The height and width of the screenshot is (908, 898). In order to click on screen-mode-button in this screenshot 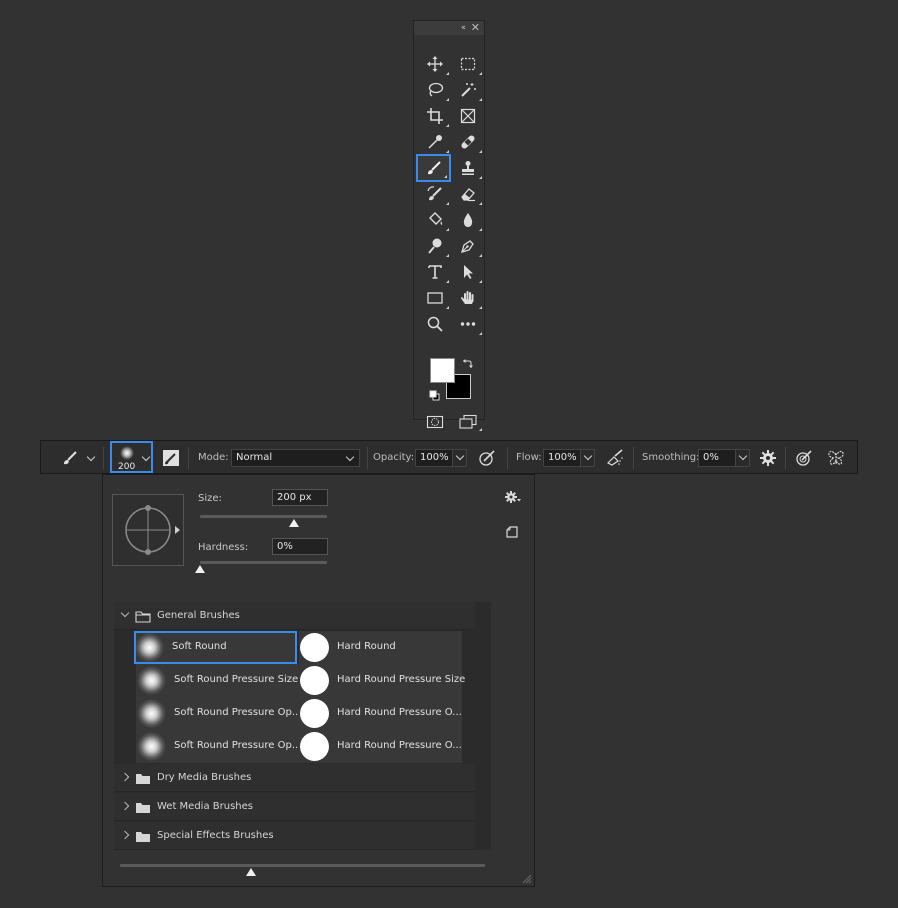, I will do `click(467, 422)`.